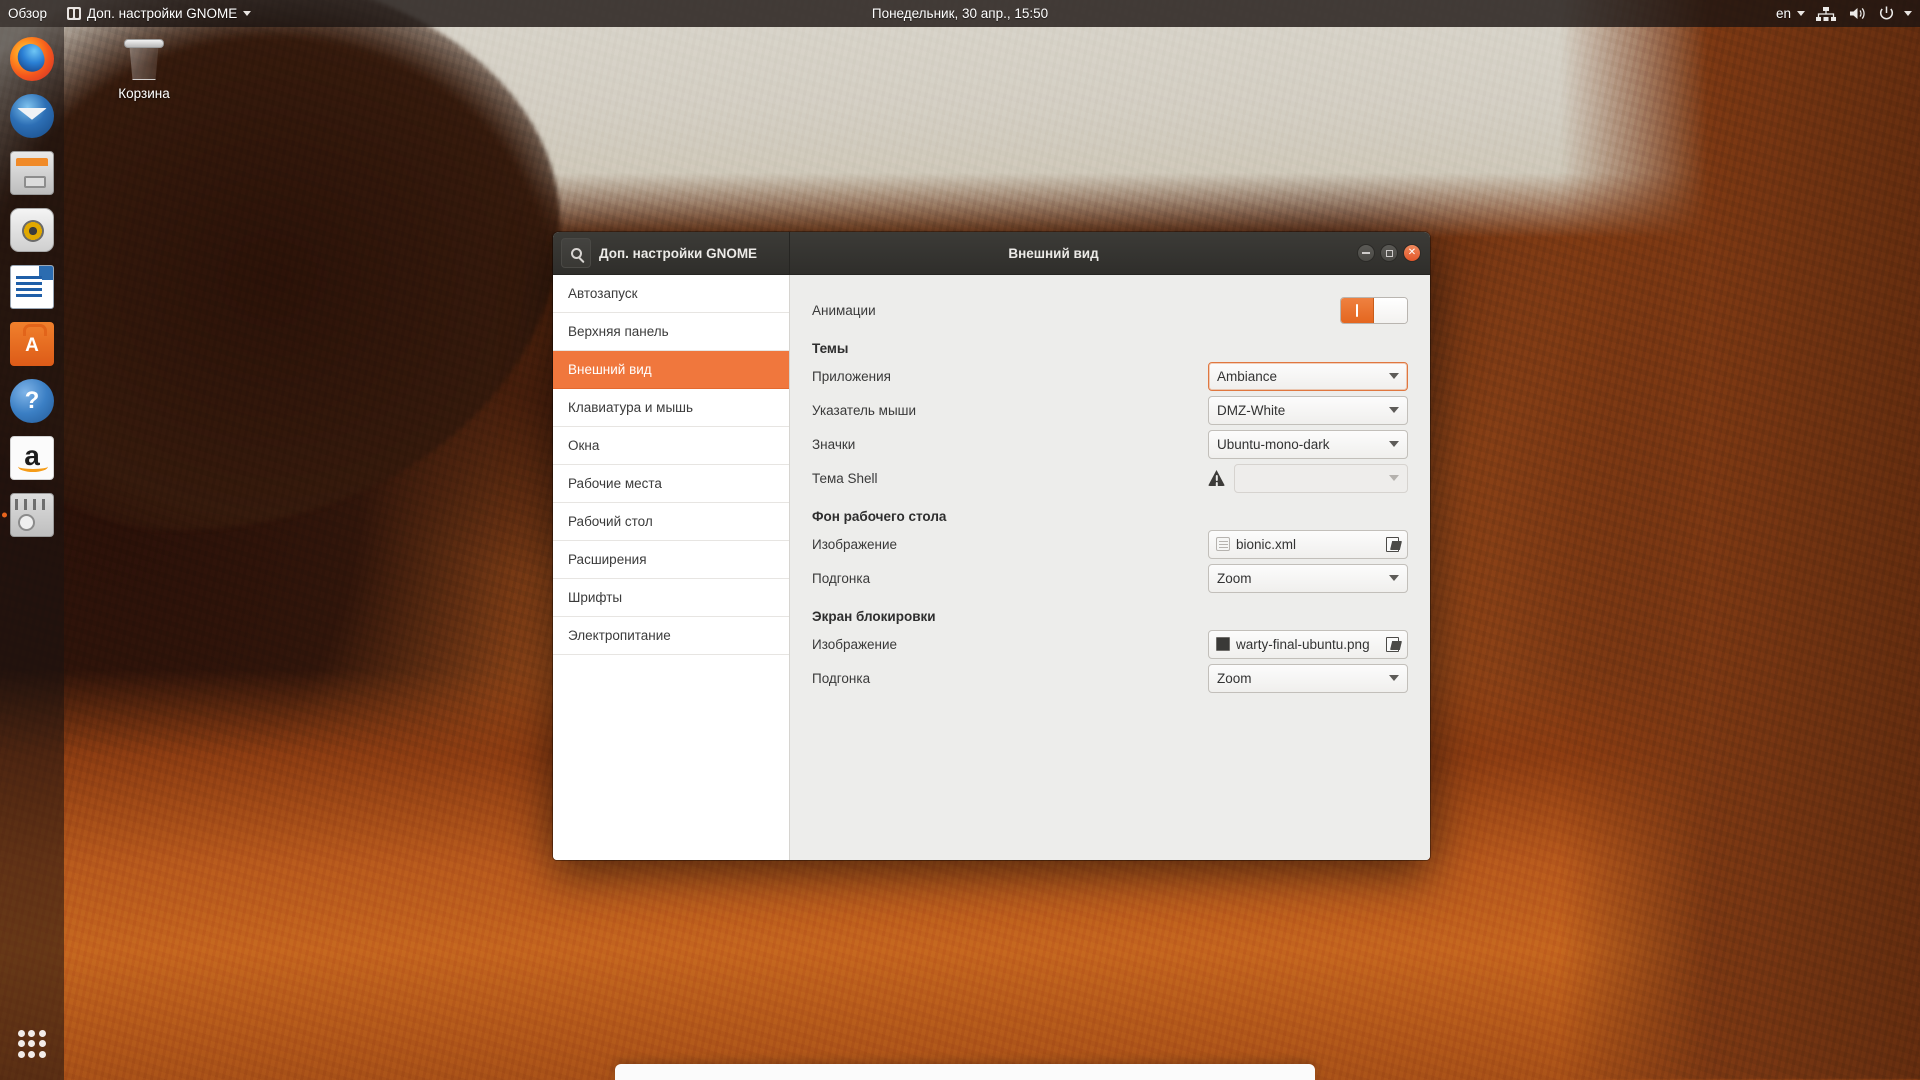 This screenshot has height=1080, width=1920. What do you see at coordinates (671, 408) in the screenshot?
I see `sidebar-item-keyboard-mouse: Клавиатура и мышь` at bounding box center [671, 408].